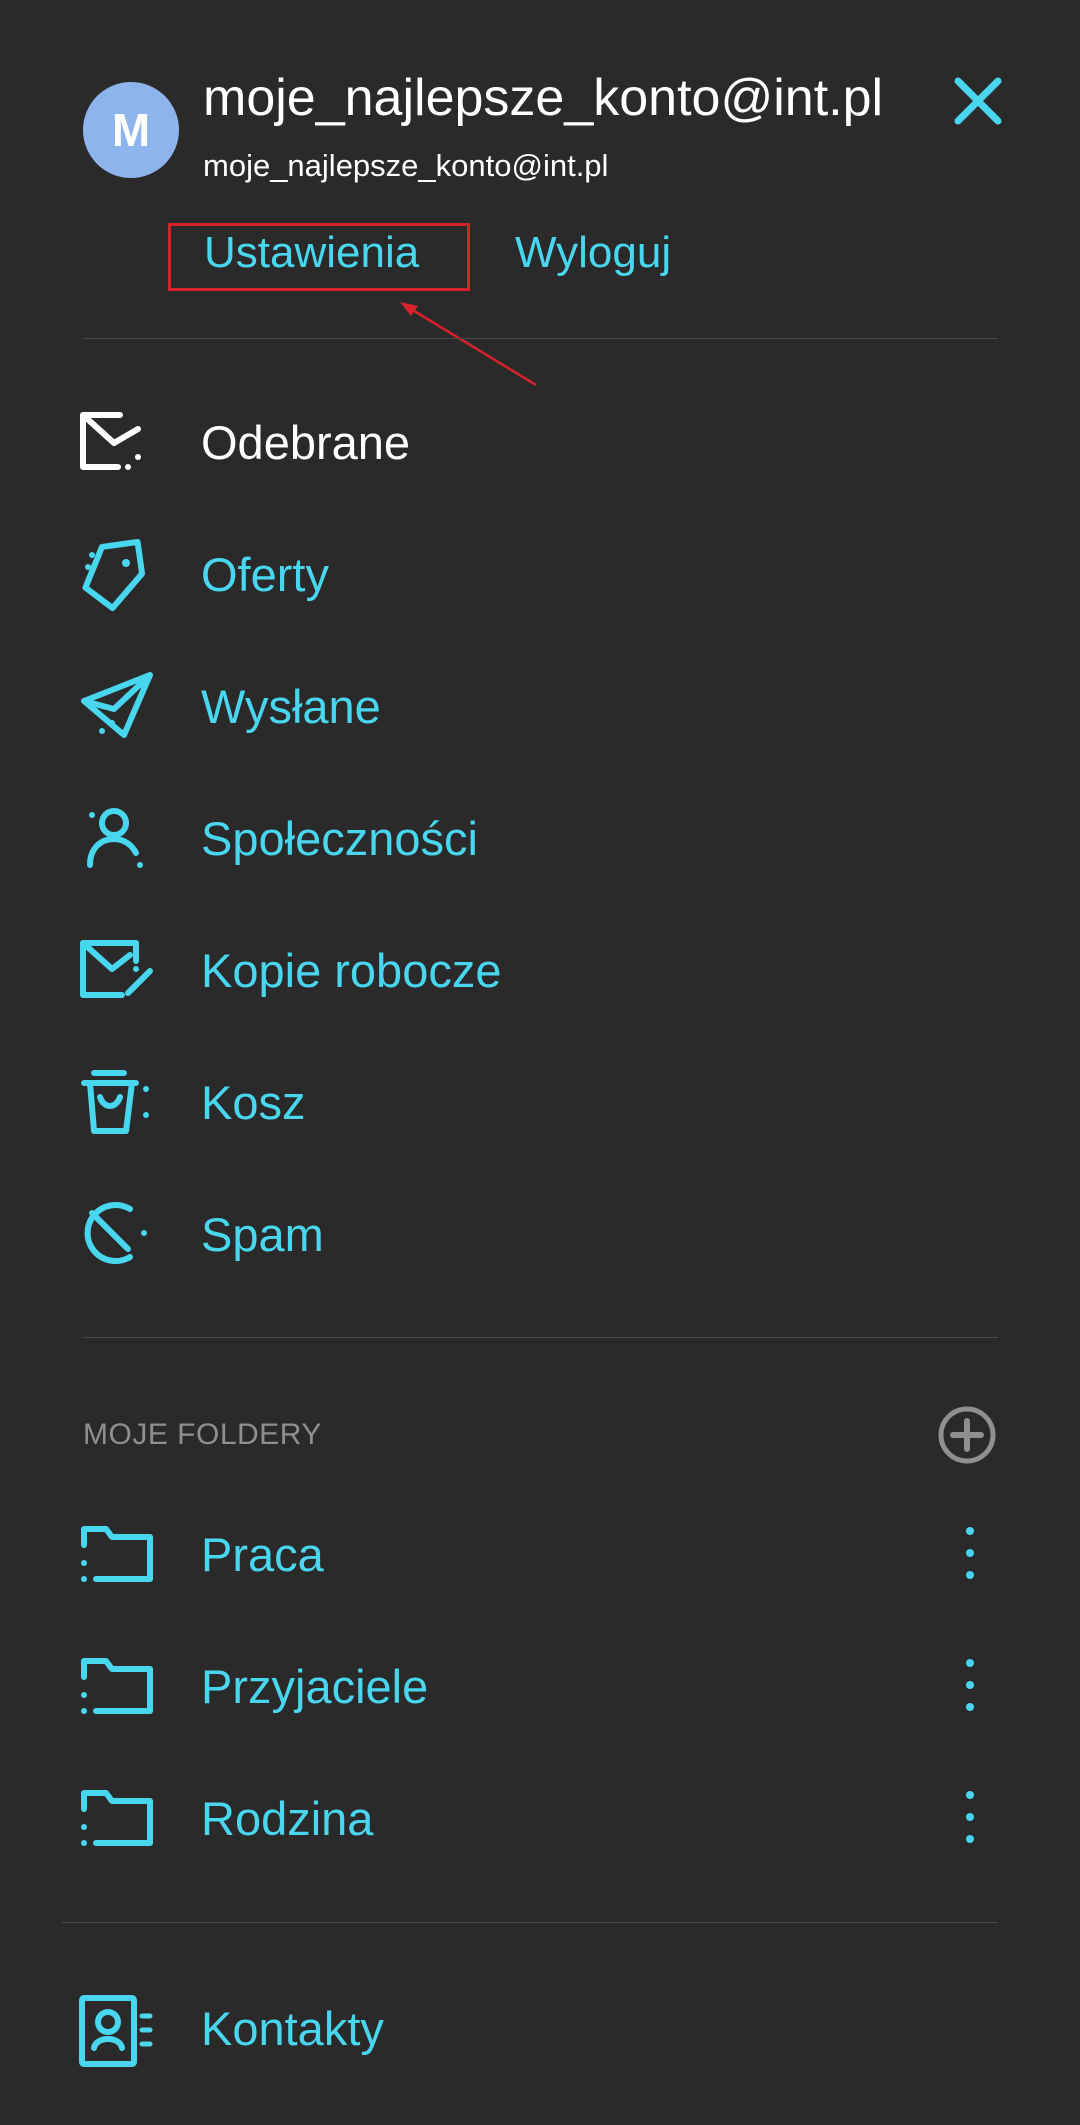 Image resolution: width=1080 pixels, height=2125 pixels. Describe the element at coordinates (265, 574) in the screenshot. I see `nav-label: Oferty` at that location.